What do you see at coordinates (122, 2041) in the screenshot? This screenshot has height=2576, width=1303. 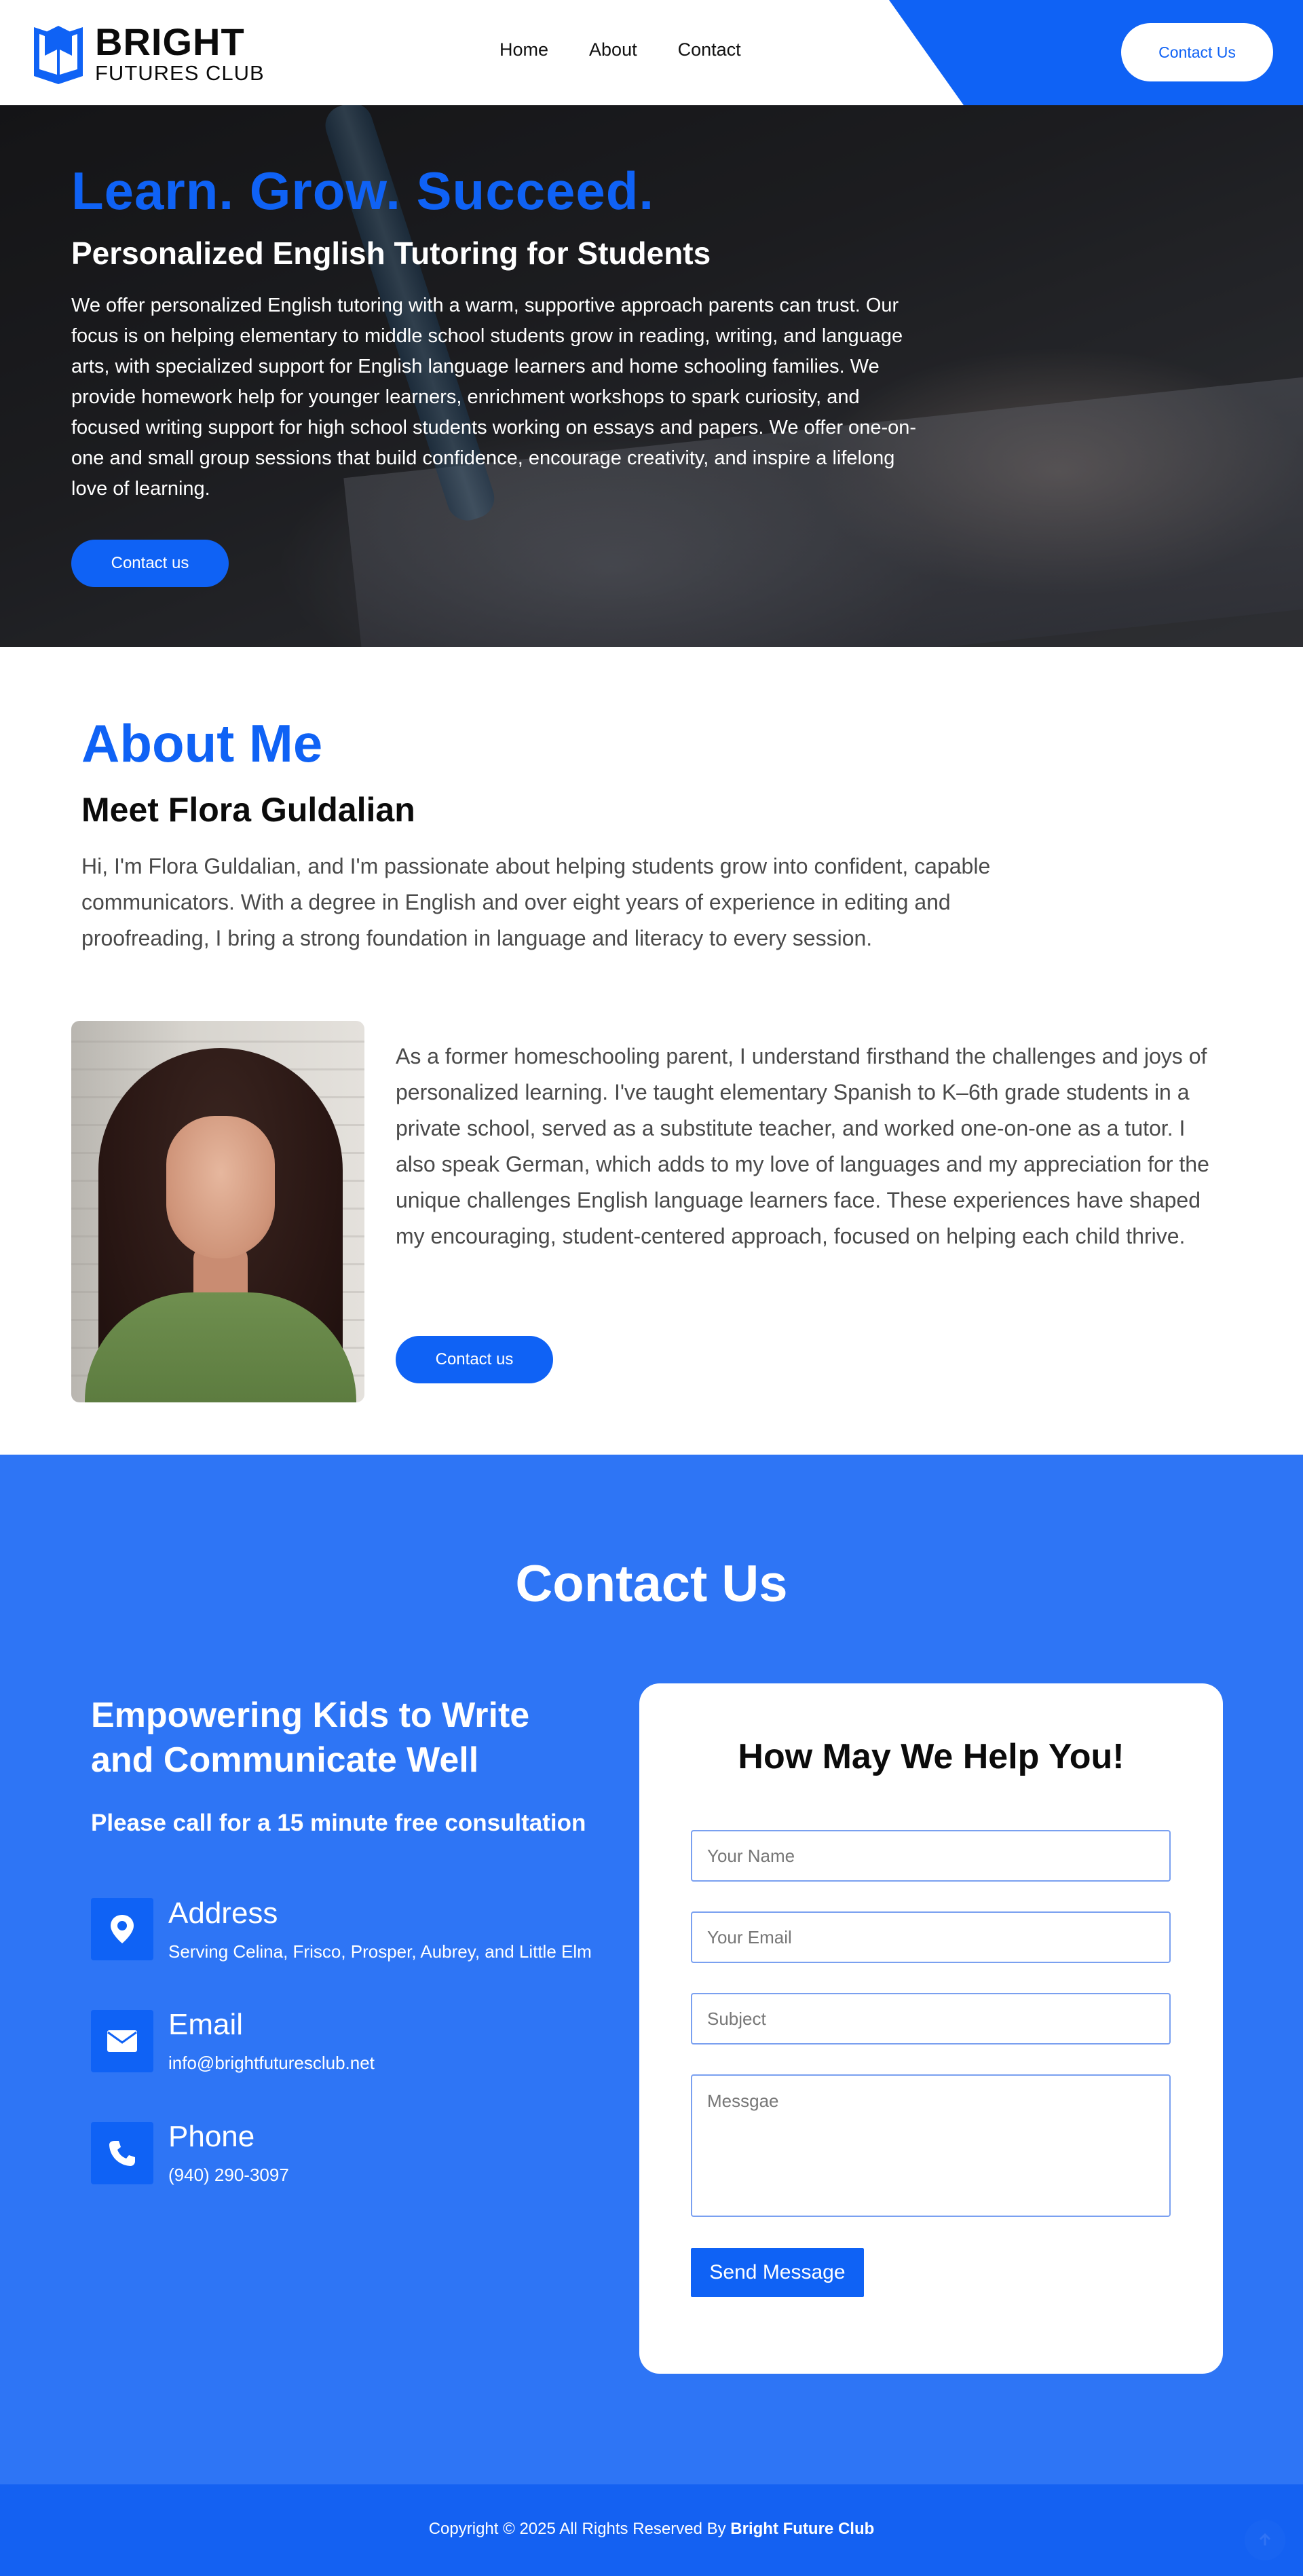 I see `envelope-icon` at bounding box center [122, 2041].